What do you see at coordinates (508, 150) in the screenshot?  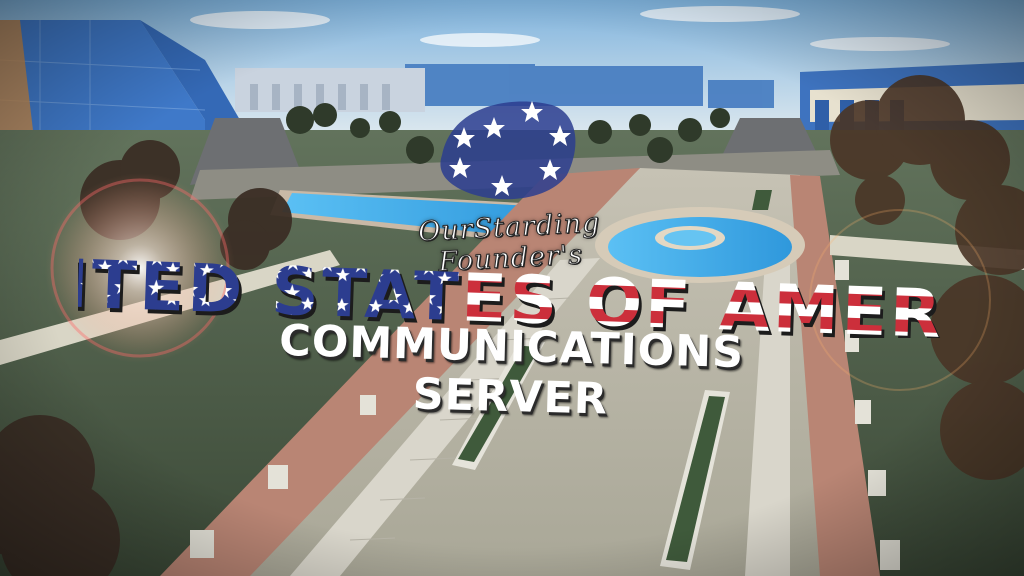 I see `flag-star-emblem-icon` at bounding box center [508, 150].